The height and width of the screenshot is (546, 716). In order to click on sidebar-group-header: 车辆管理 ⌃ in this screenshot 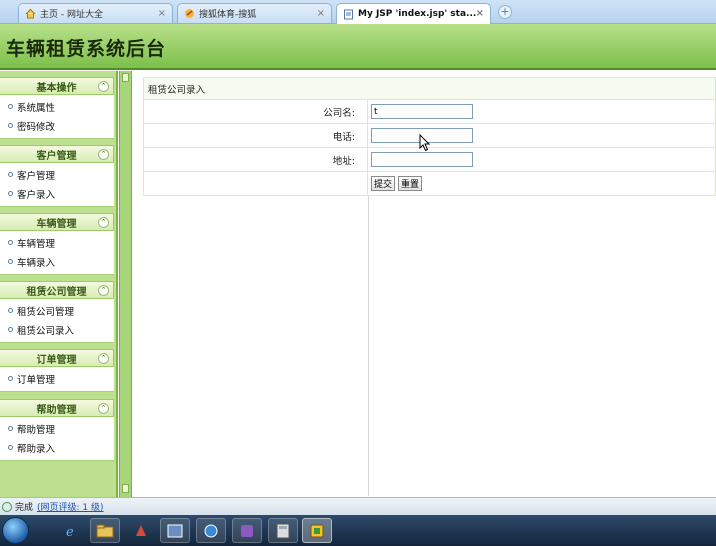, I will do `click(57, 222)`.